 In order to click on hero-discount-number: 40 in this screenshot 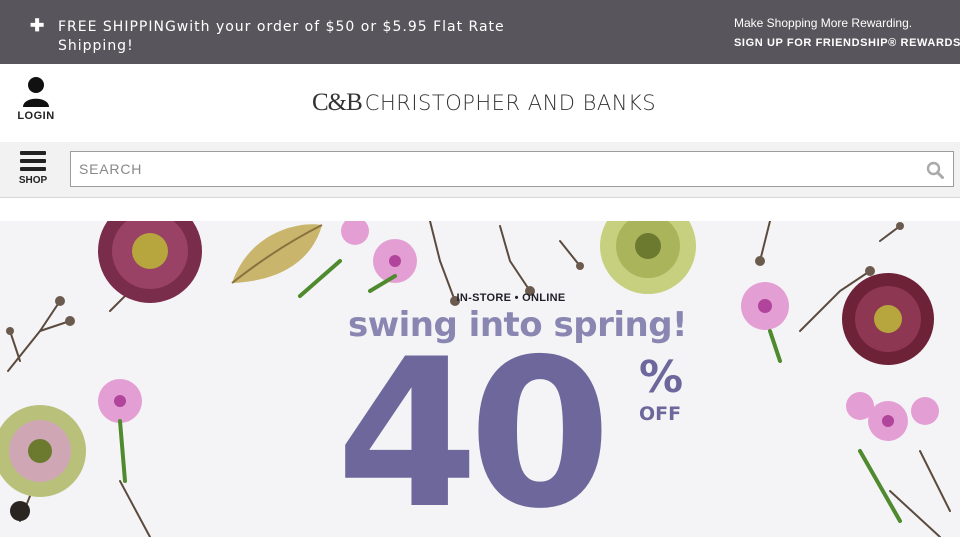, I will do `click(473, 426)`.